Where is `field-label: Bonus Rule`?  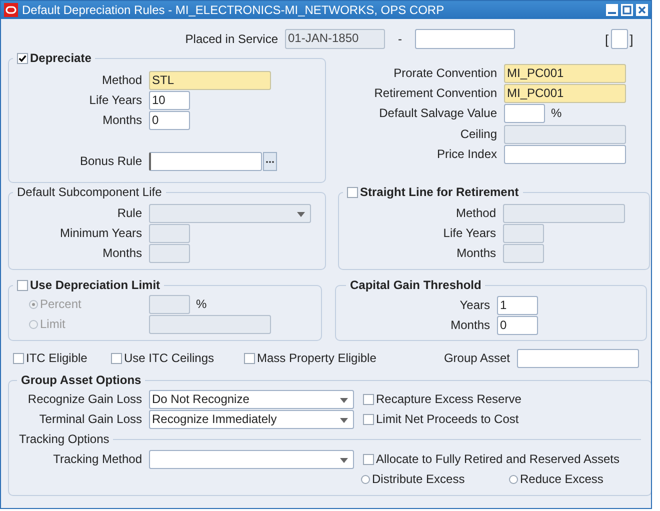 field-label: Bonus Rule is located at coordinates (110, 161).